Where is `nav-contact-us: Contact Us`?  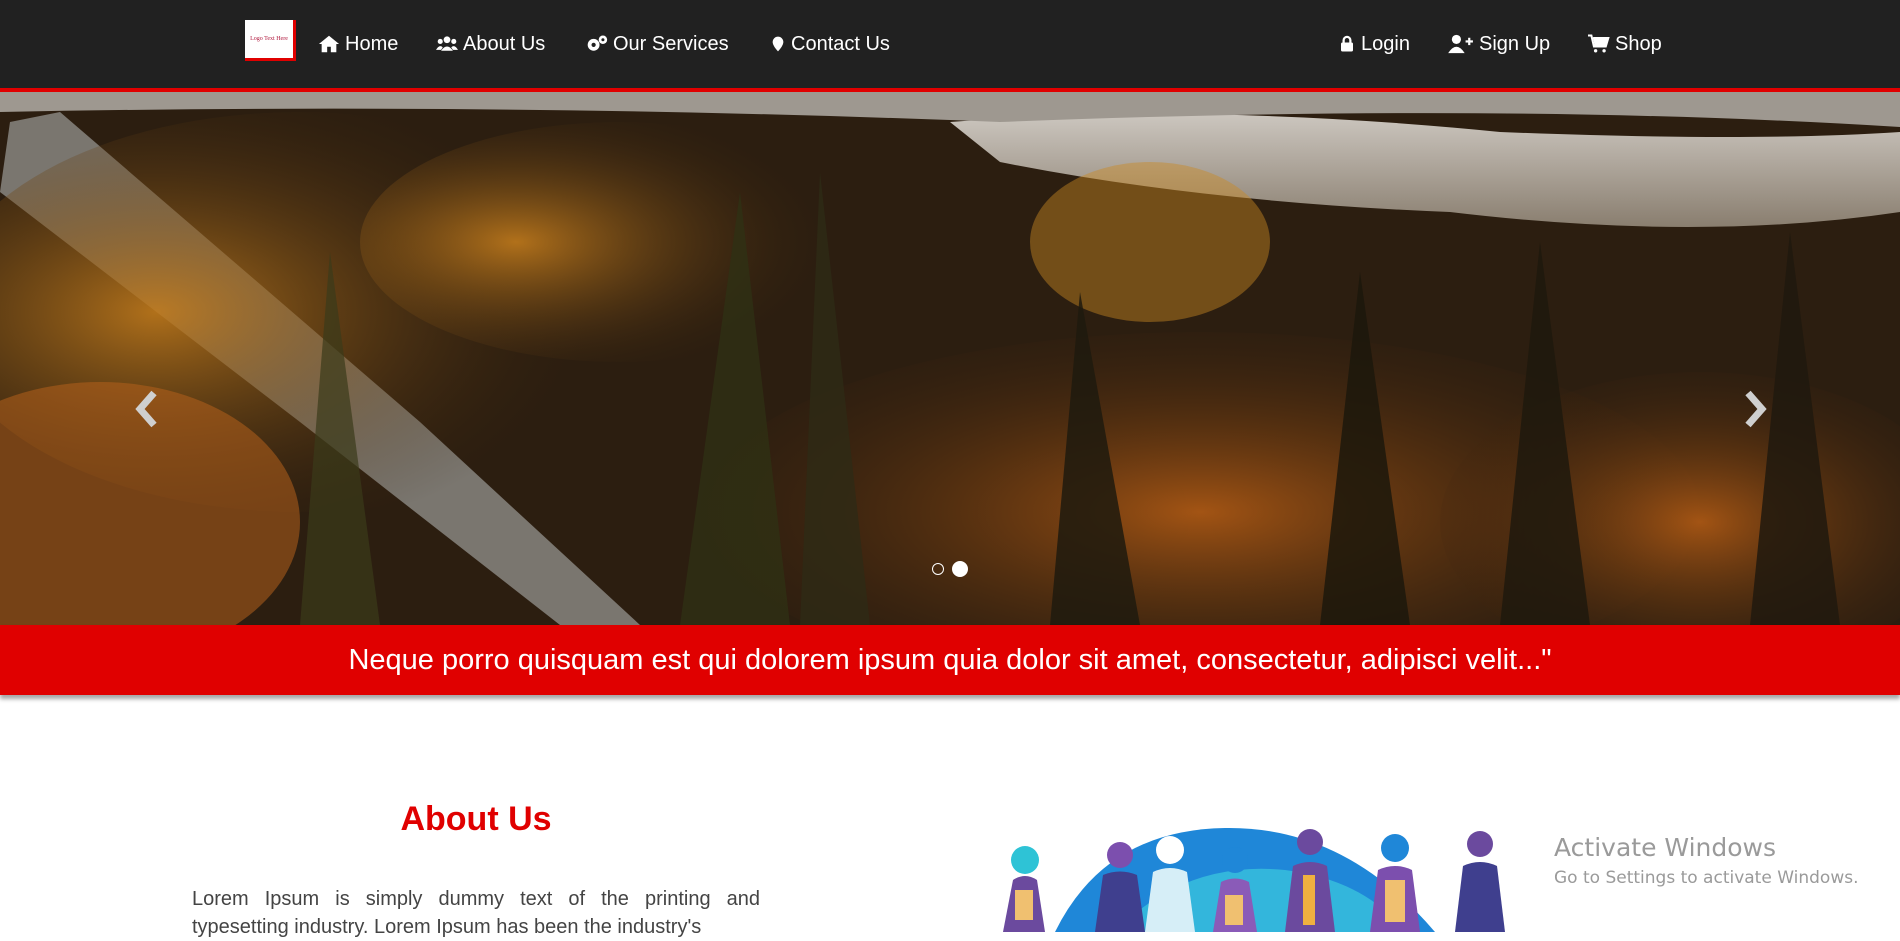 nav-contact-us: Contact Us is located at coordinates (830, 44).